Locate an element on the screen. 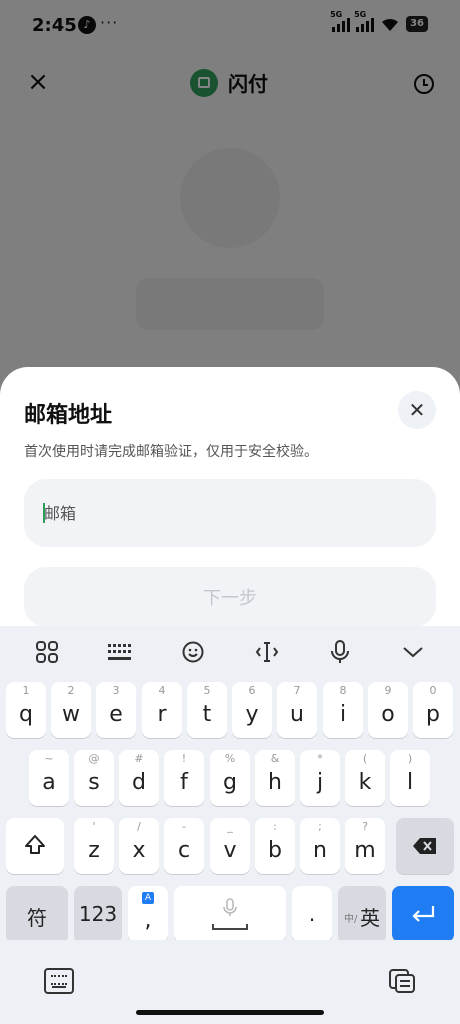 The image size is (460, 1024). key-o: 9o is located at coordinates (388, 710).